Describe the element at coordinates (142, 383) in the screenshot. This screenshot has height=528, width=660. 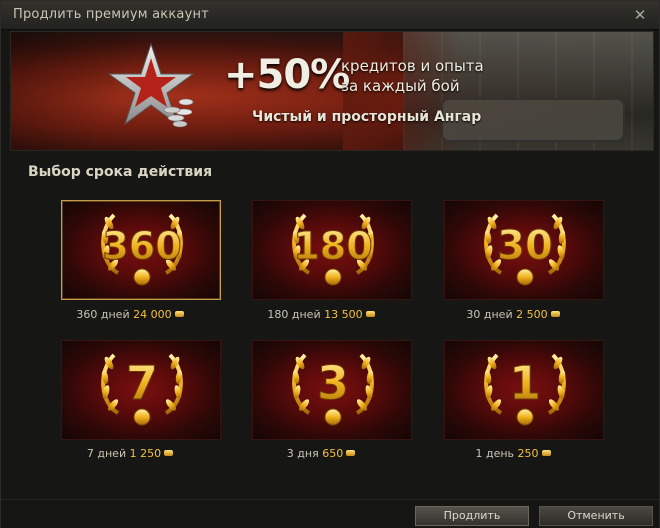
I see `badge-number: 7` at that location.